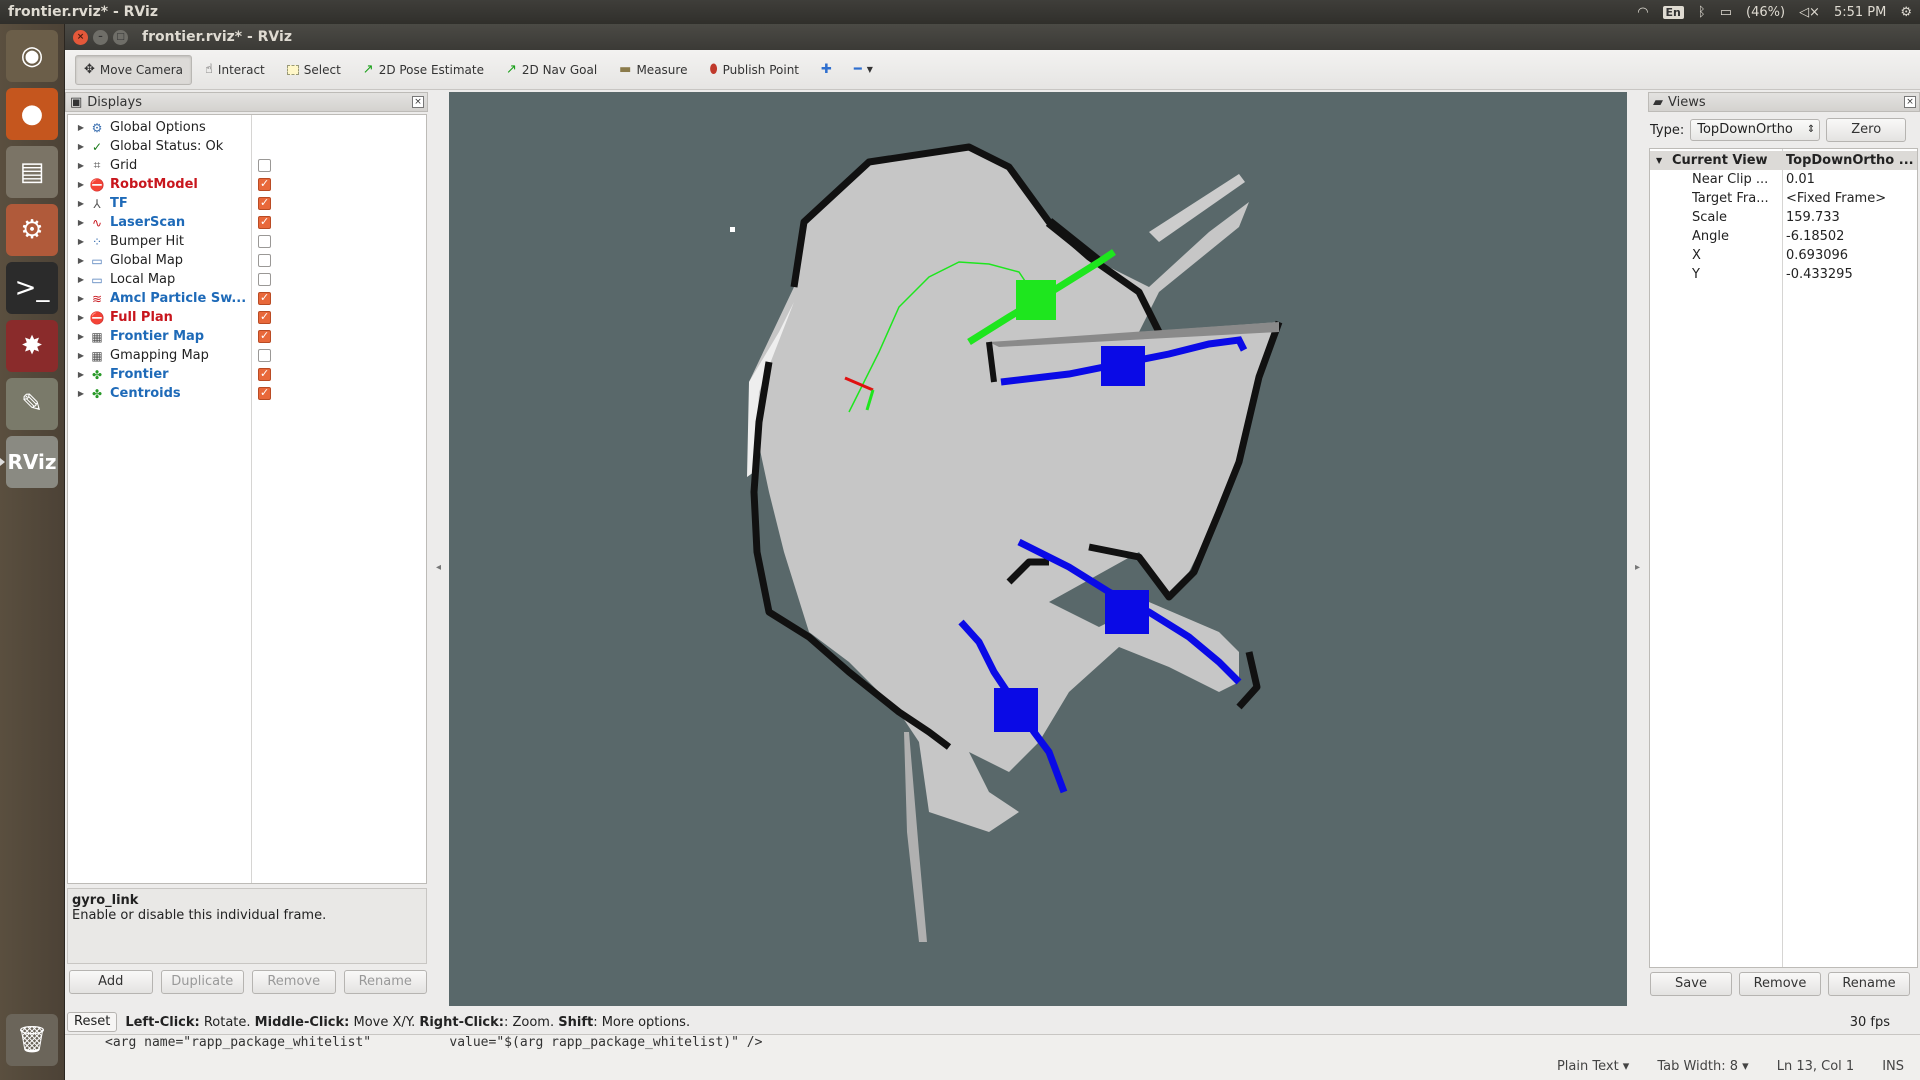 The height and width of the screenshot is (1080, 1920). Describe the element at coordinates (32, 172) in the screenshot. I see `file-manager-icon: ▤` at that location.